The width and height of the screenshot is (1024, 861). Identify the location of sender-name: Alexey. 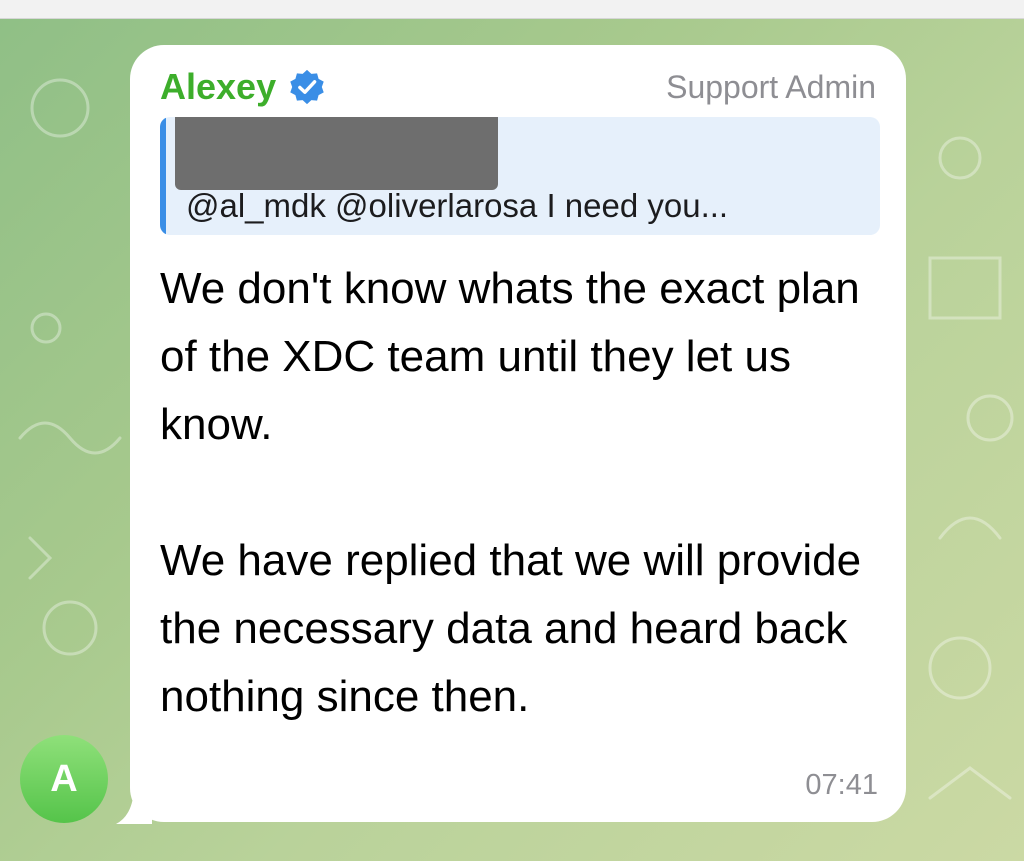
(218, 87).